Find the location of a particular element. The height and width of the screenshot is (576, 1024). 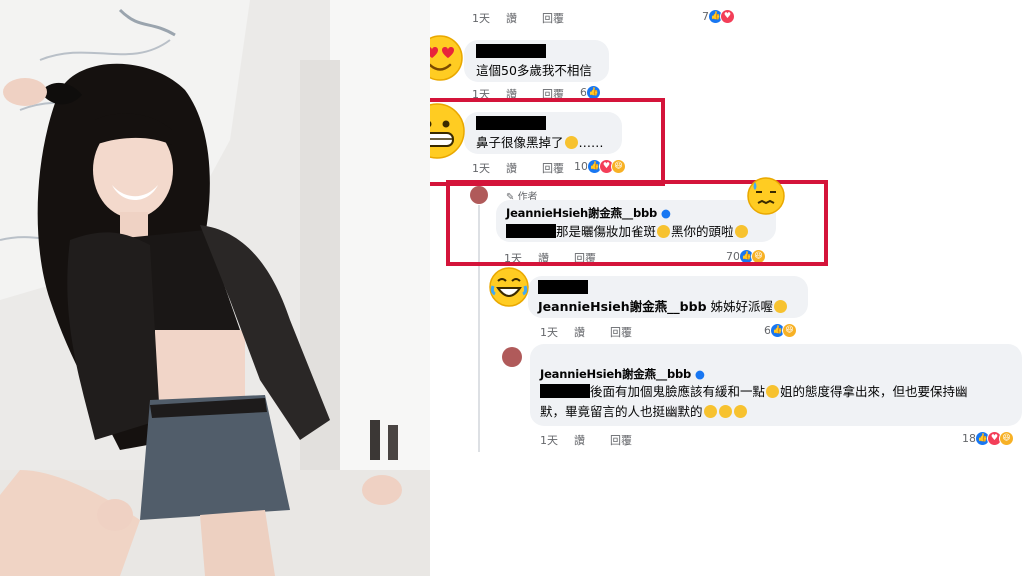

reaction-summary: 18 👍 ♥ 😆 is located at coordinates (988, 438).